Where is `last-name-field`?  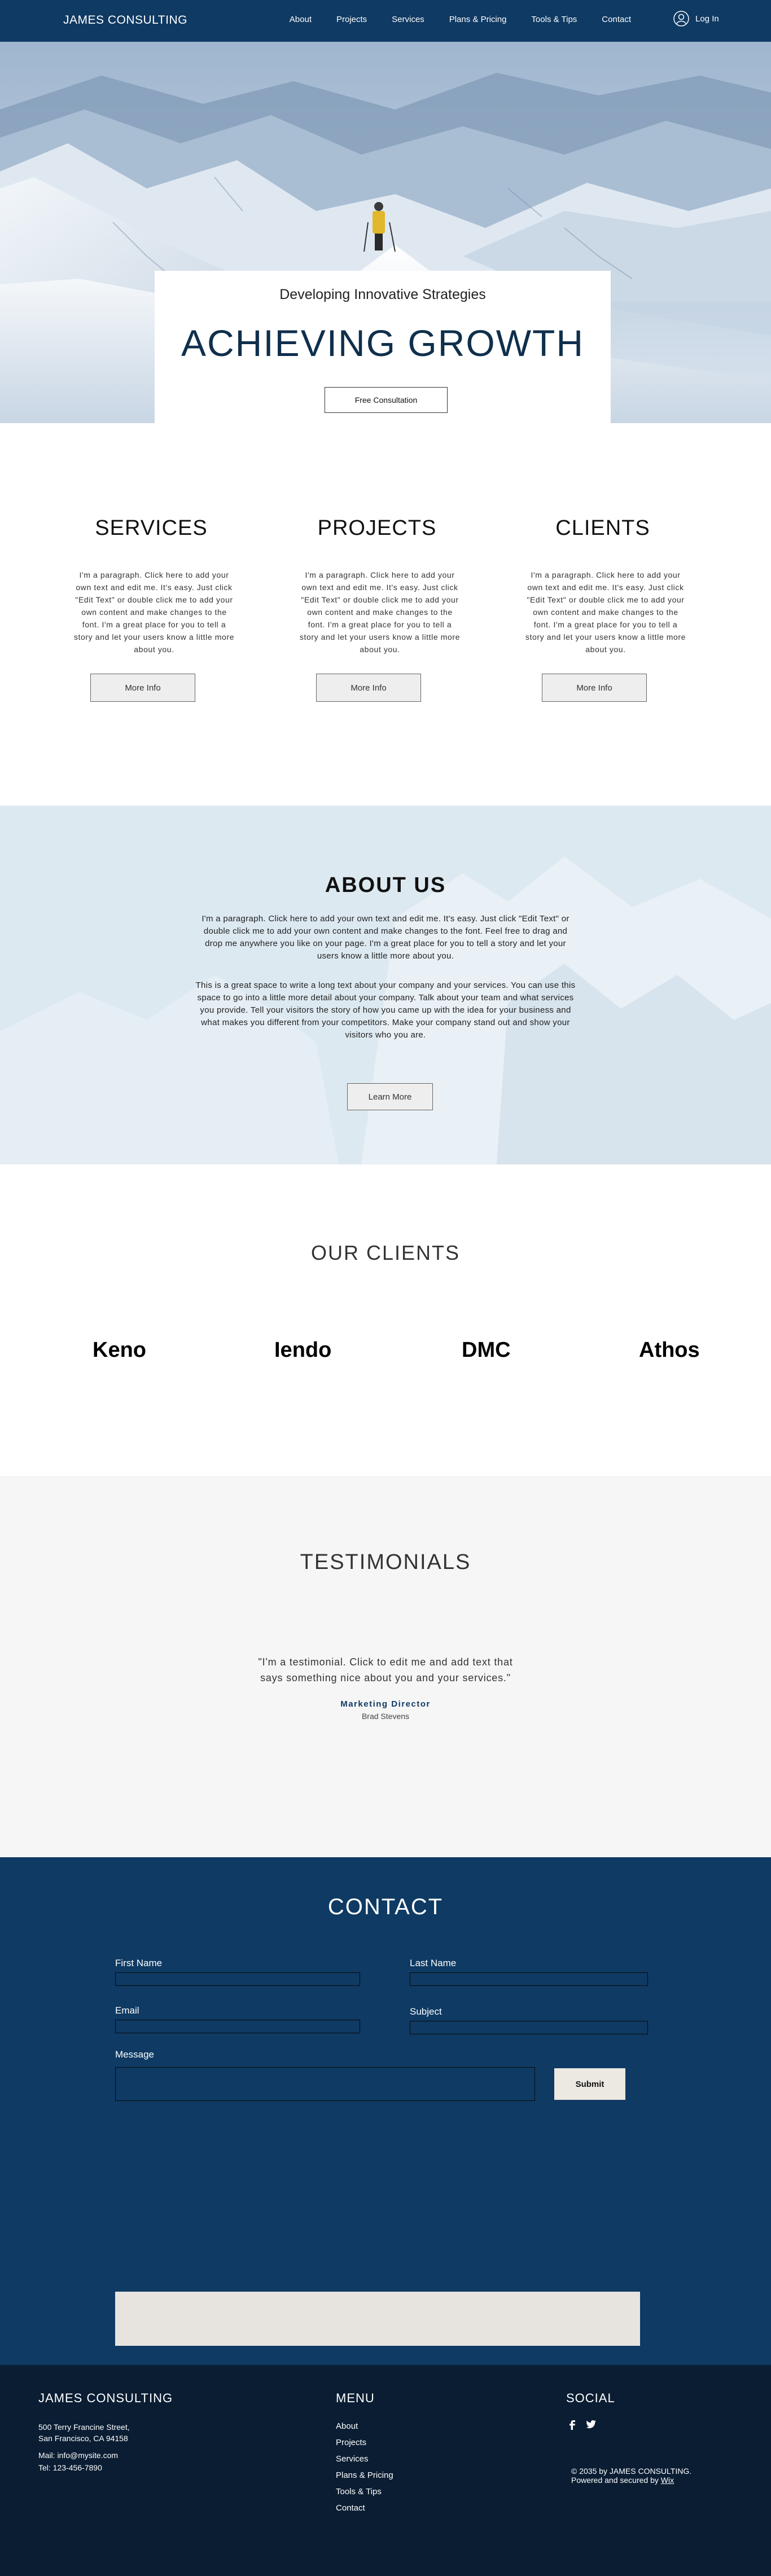 last-name-field is located at coordinates (529, 1979).